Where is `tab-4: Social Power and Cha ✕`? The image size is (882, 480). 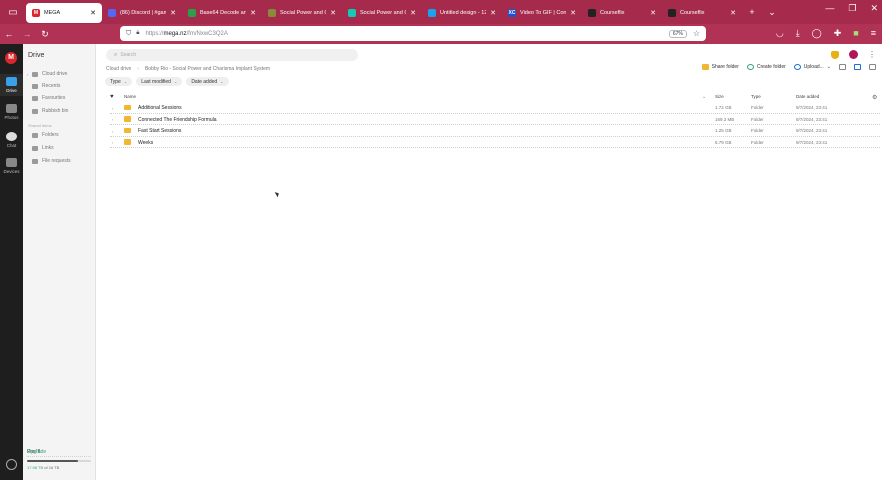 tab-4: Social Power and Cha ✕ is located at coordinates (382, 13).